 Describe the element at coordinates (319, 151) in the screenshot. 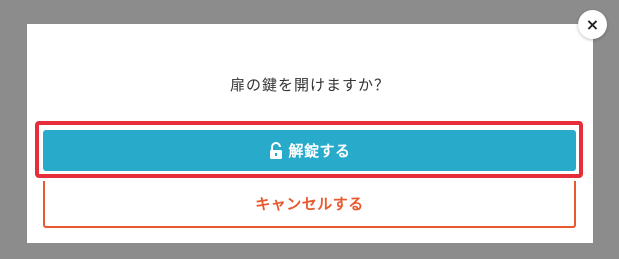

I see `unlock-button-label: 解錠する` at that location.